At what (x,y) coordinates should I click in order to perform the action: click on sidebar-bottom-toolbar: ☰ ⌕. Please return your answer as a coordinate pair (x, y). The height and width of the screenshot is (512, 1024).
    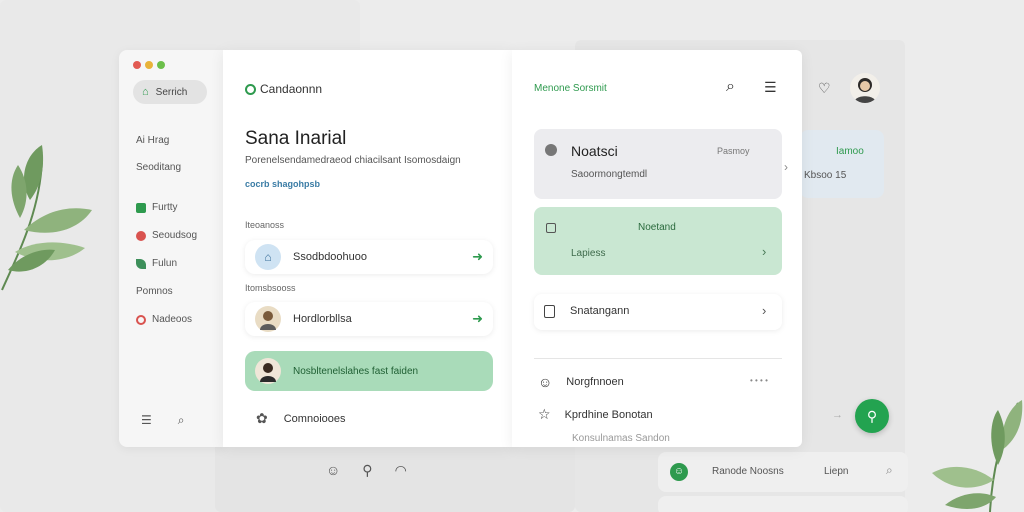
    Looking at the image, I should click on (163, 420).